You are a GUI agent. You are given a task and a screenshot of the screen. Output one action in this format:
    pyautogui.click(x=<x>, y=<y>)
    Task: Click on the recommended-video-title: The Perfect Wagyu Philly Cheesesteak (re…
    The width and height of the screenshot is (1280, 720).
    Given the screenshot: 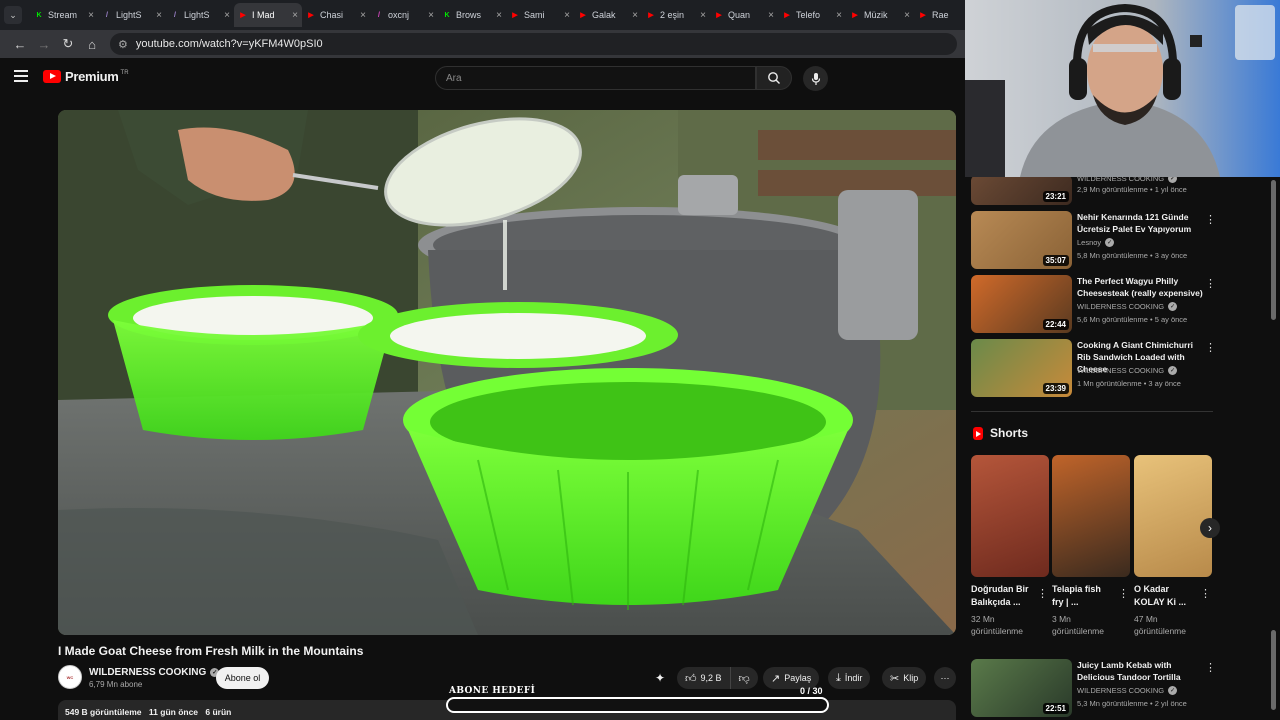 What is the action you would take?
    pyautogui.click(x=1140, y=287)
    